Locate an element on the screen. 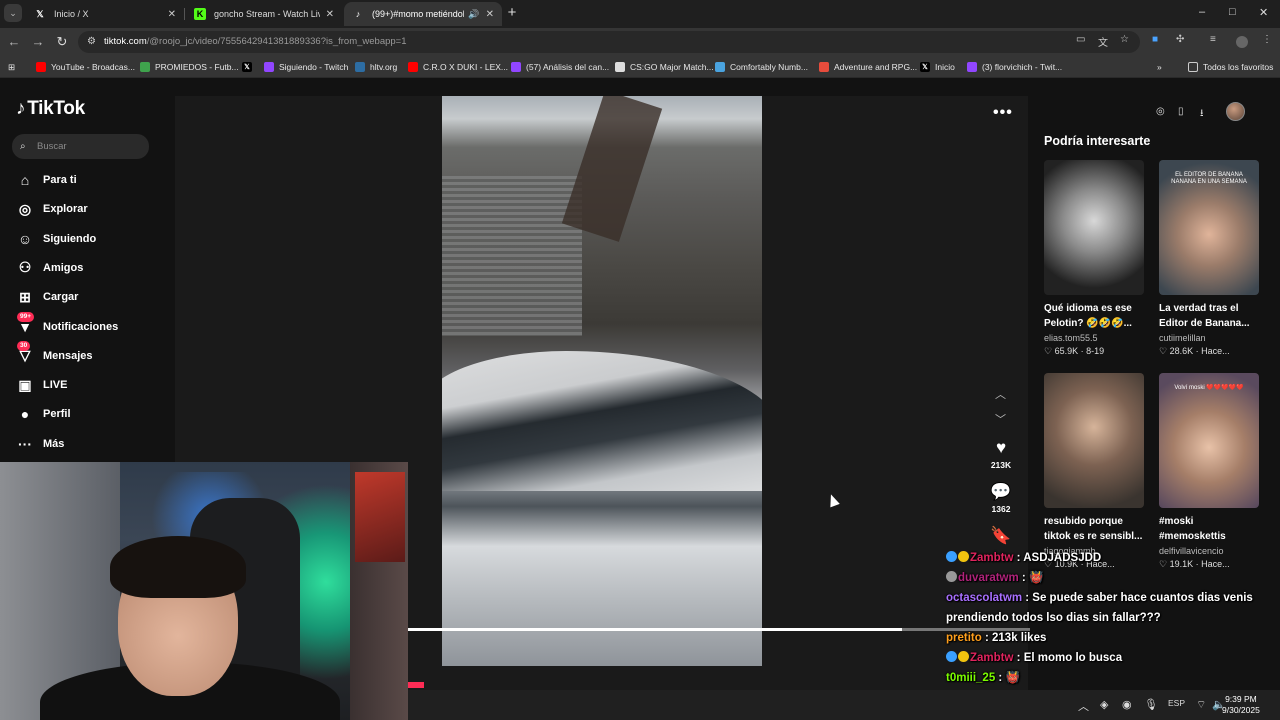 This screenshot has height=720, width=1280. chat-username: Zambtw is located at coordinates (992, 658).